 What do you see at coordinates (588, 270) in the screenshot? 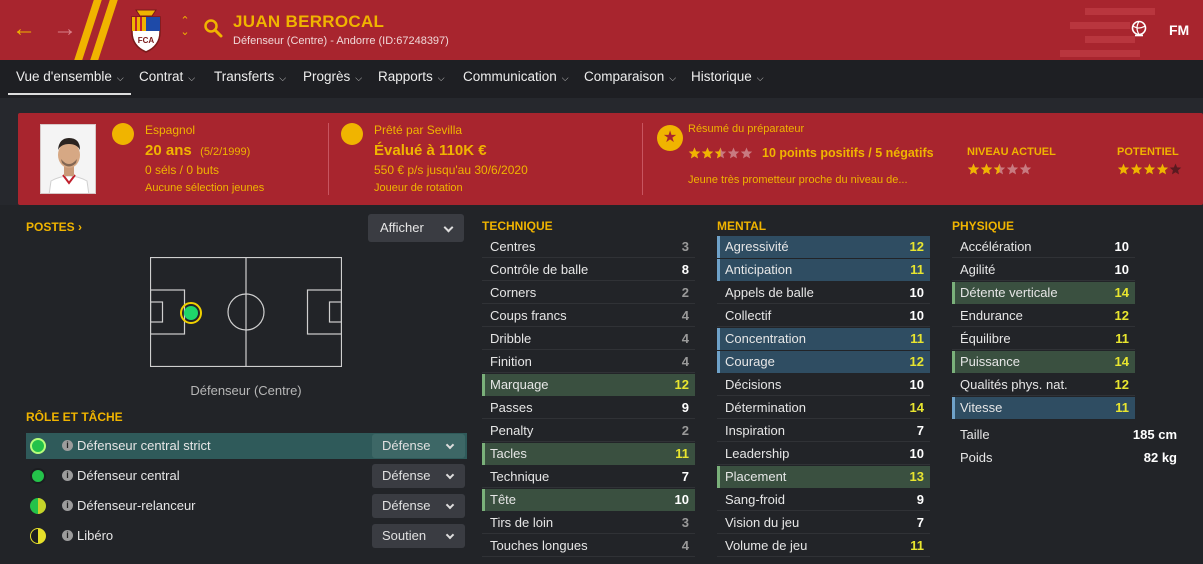
I see `attribute-row: Contrôle de balle 8` at bounding box center [588, 270].